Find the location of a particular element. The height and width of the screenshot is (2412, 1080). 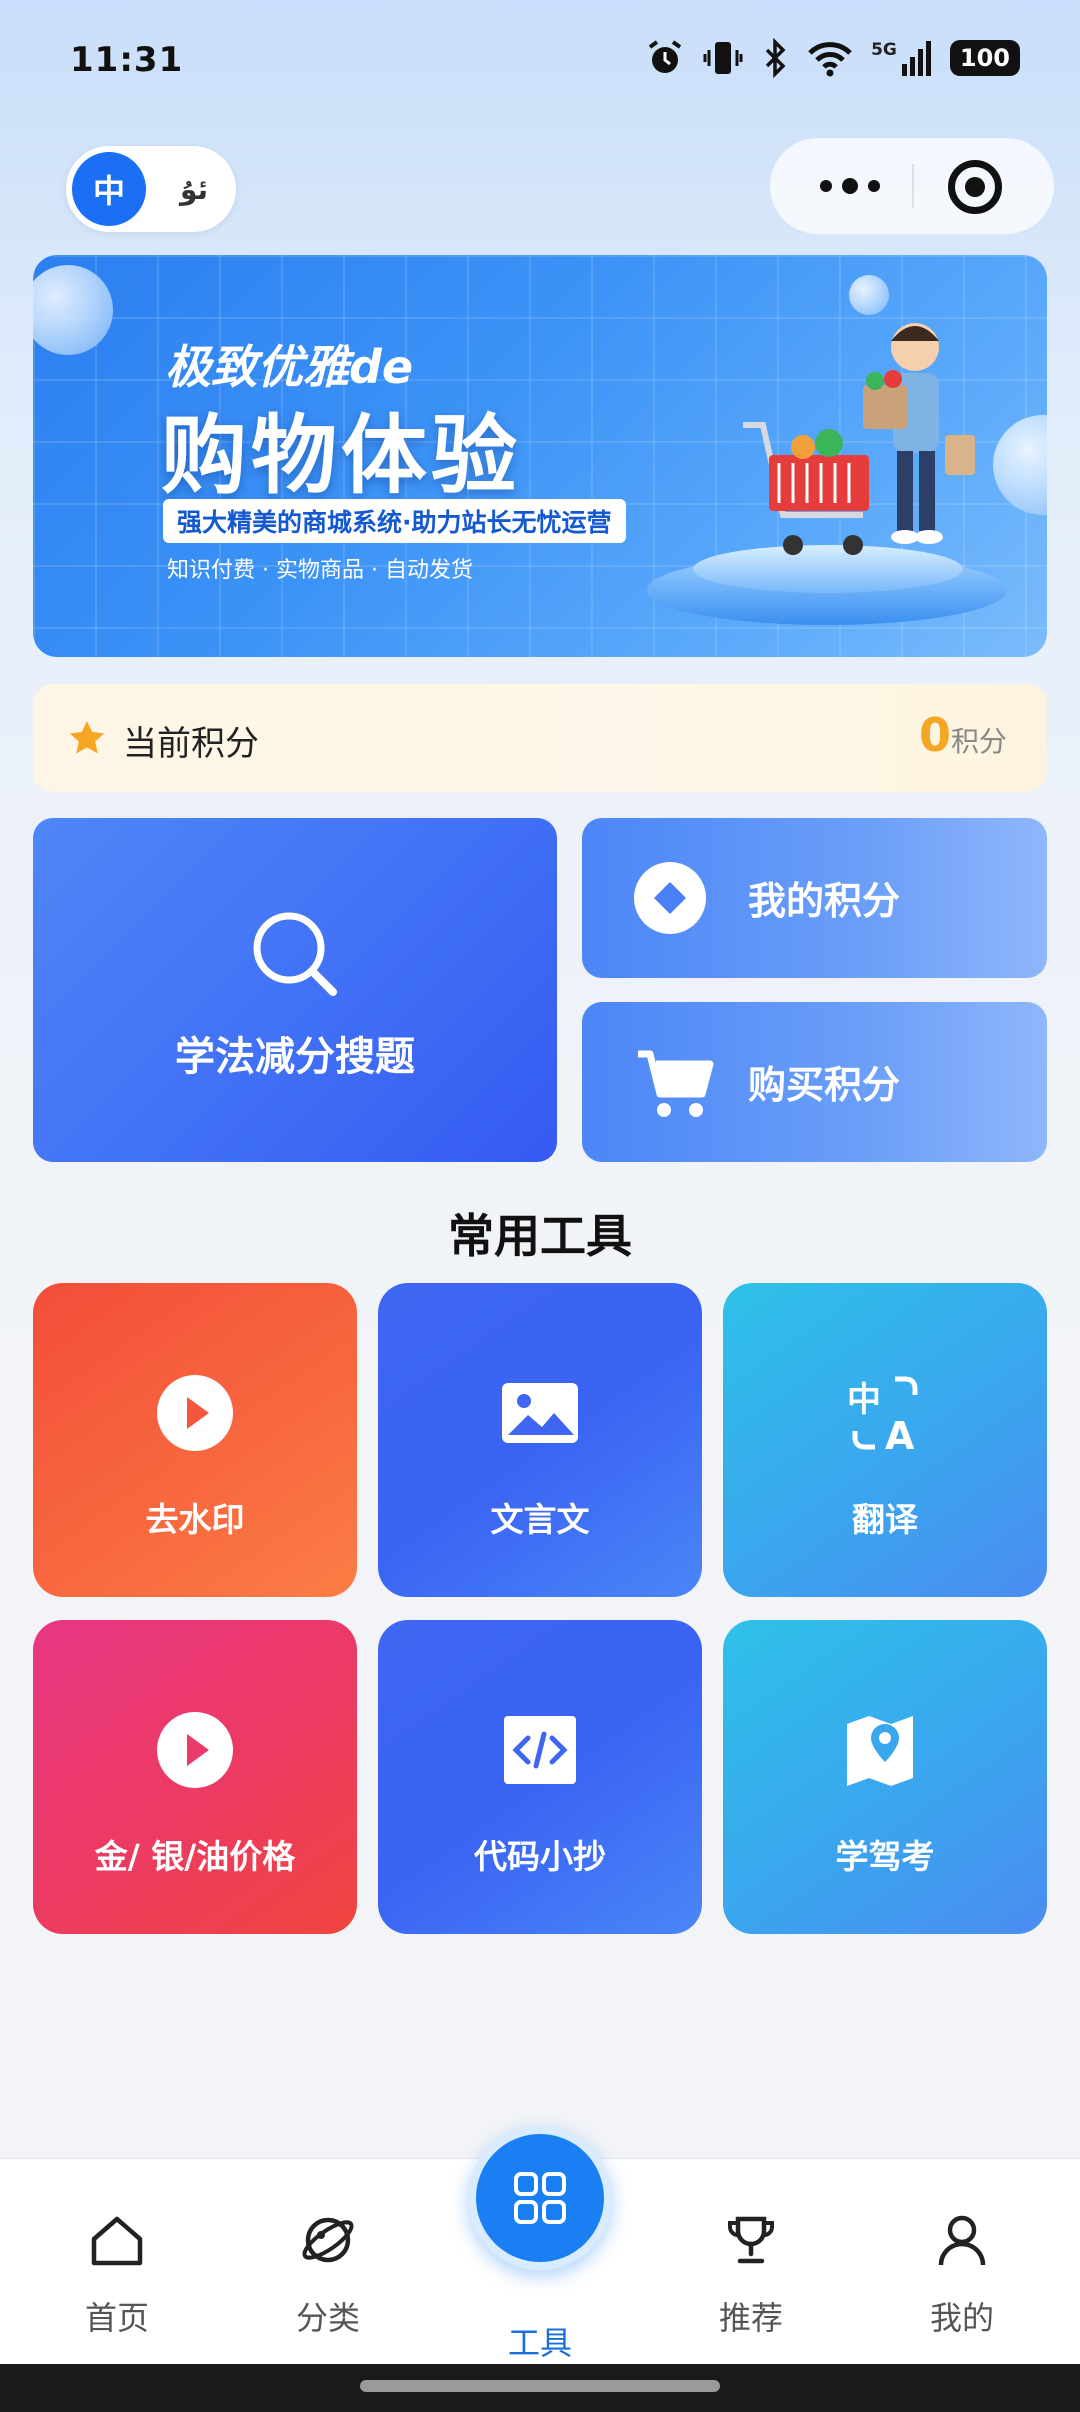

current-points-unit: 积分 is located at coordinates (978, 741).